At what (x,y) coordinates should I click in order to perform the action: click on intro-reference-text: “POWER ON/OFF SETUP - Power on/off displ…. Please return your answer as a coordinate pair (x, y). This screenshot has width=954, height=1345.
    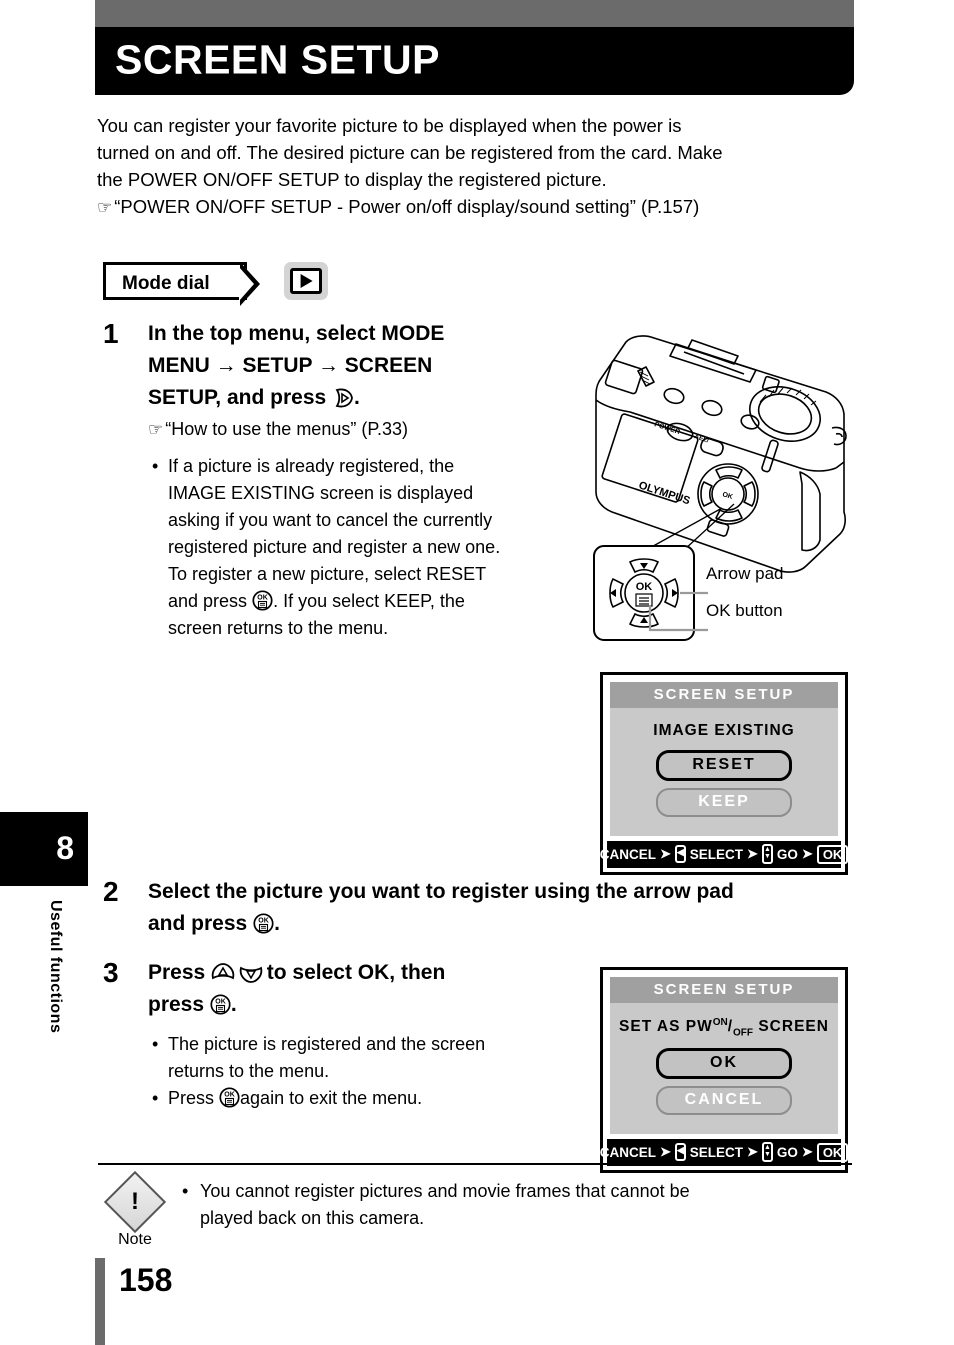
    Looking at the image, I should click on (407, 206).